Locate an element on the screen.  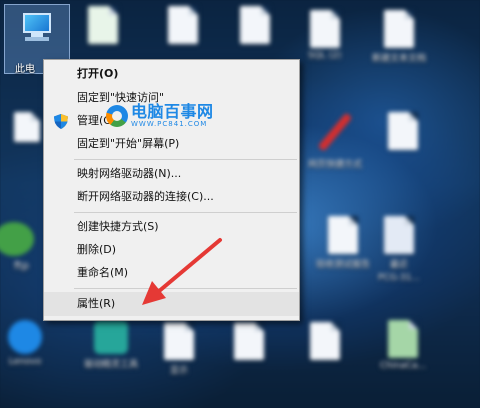
annotation-arrow is located at coordinates (182, 271).